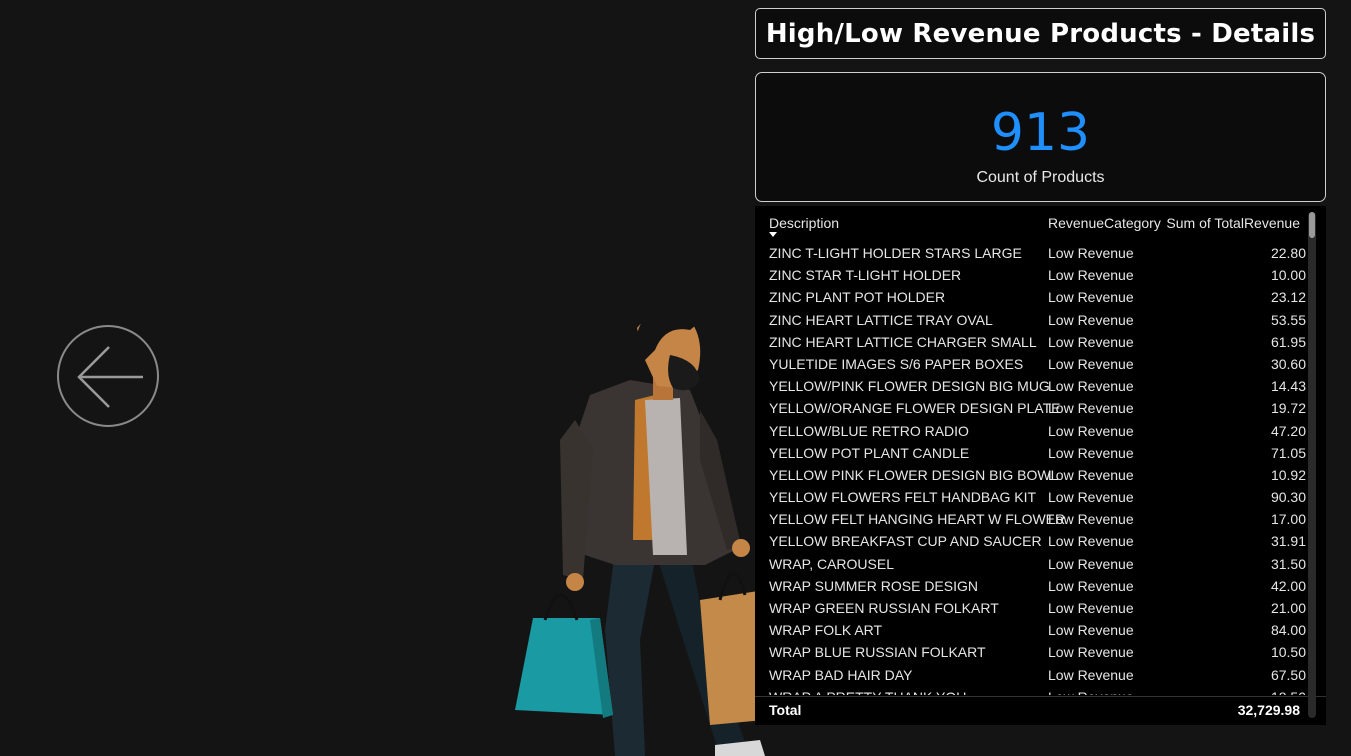  Describe the element at coordinates (896, 363) in the screenshot. I see `cell-description: YULETIDE IMAGES S/6 PAPER BOXES` at that location.